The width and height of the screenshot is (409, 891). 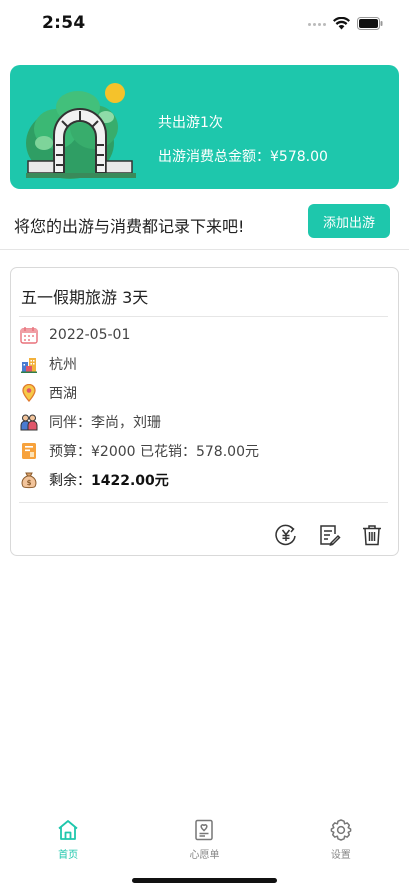 What do you see at coordinates (130, 481) in the screenshot?
I see `remaining-value: 1422.00元` at bounding box center [130, 481].